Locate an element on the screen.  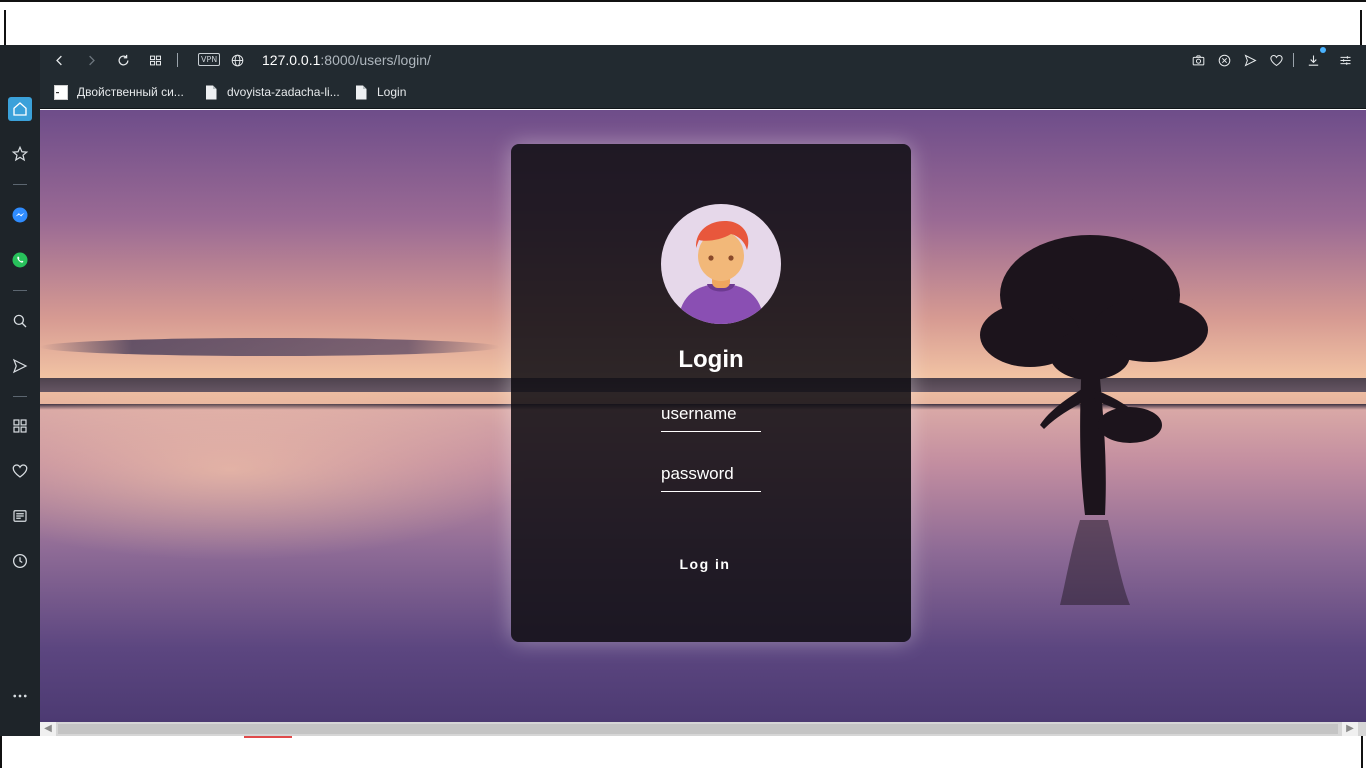
back-button is located at coordinates (59, 60).